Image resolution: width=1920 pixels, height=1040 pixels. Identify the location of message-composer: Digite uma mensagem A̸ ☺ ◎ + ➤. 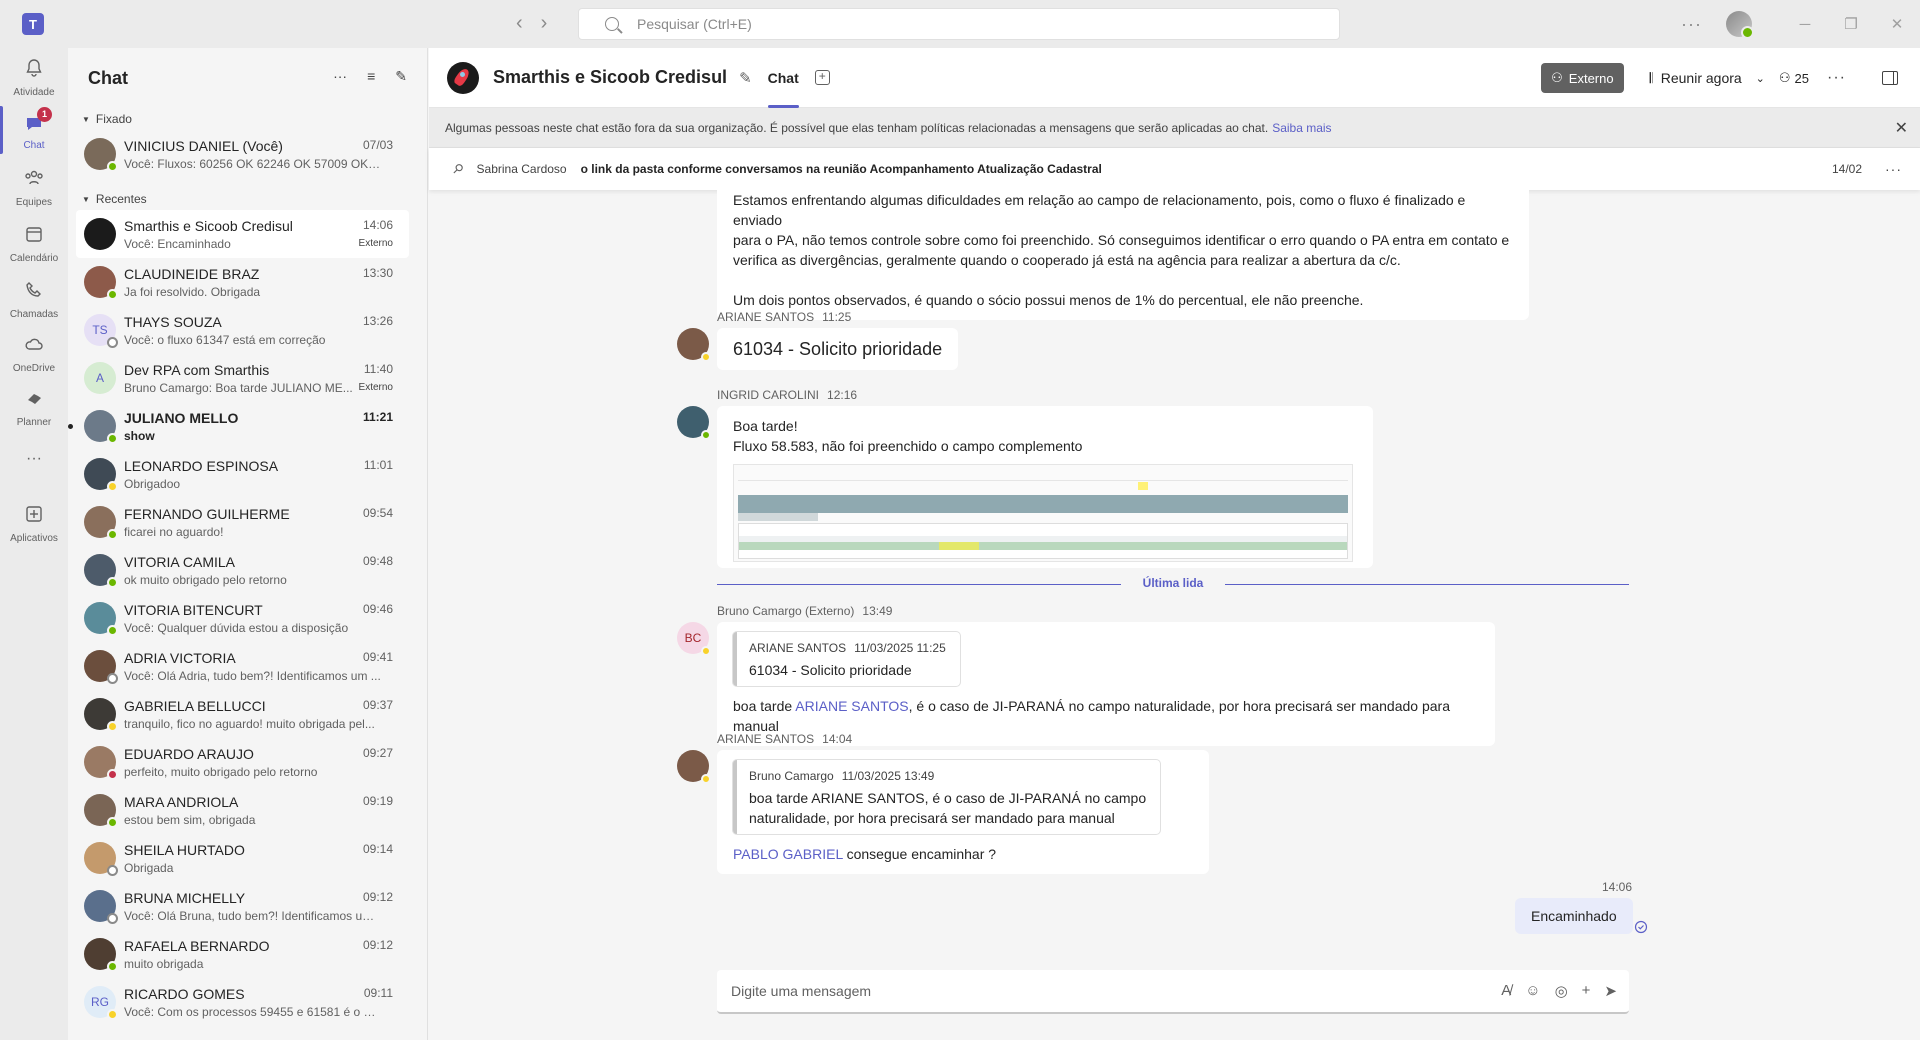
(1173, 992).